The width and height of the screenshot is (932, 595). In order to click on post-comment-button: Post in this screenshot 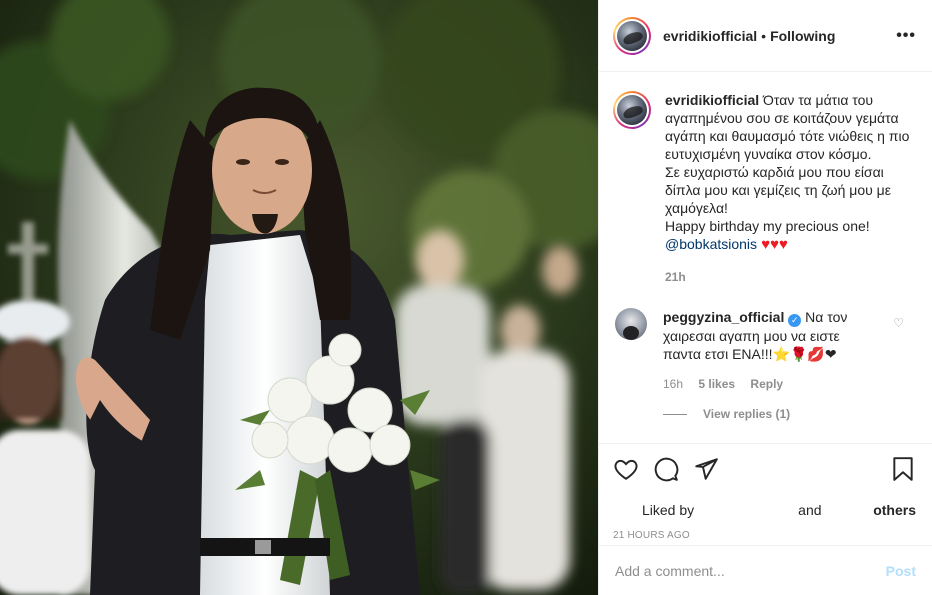, I will do `click(901, 571)`.